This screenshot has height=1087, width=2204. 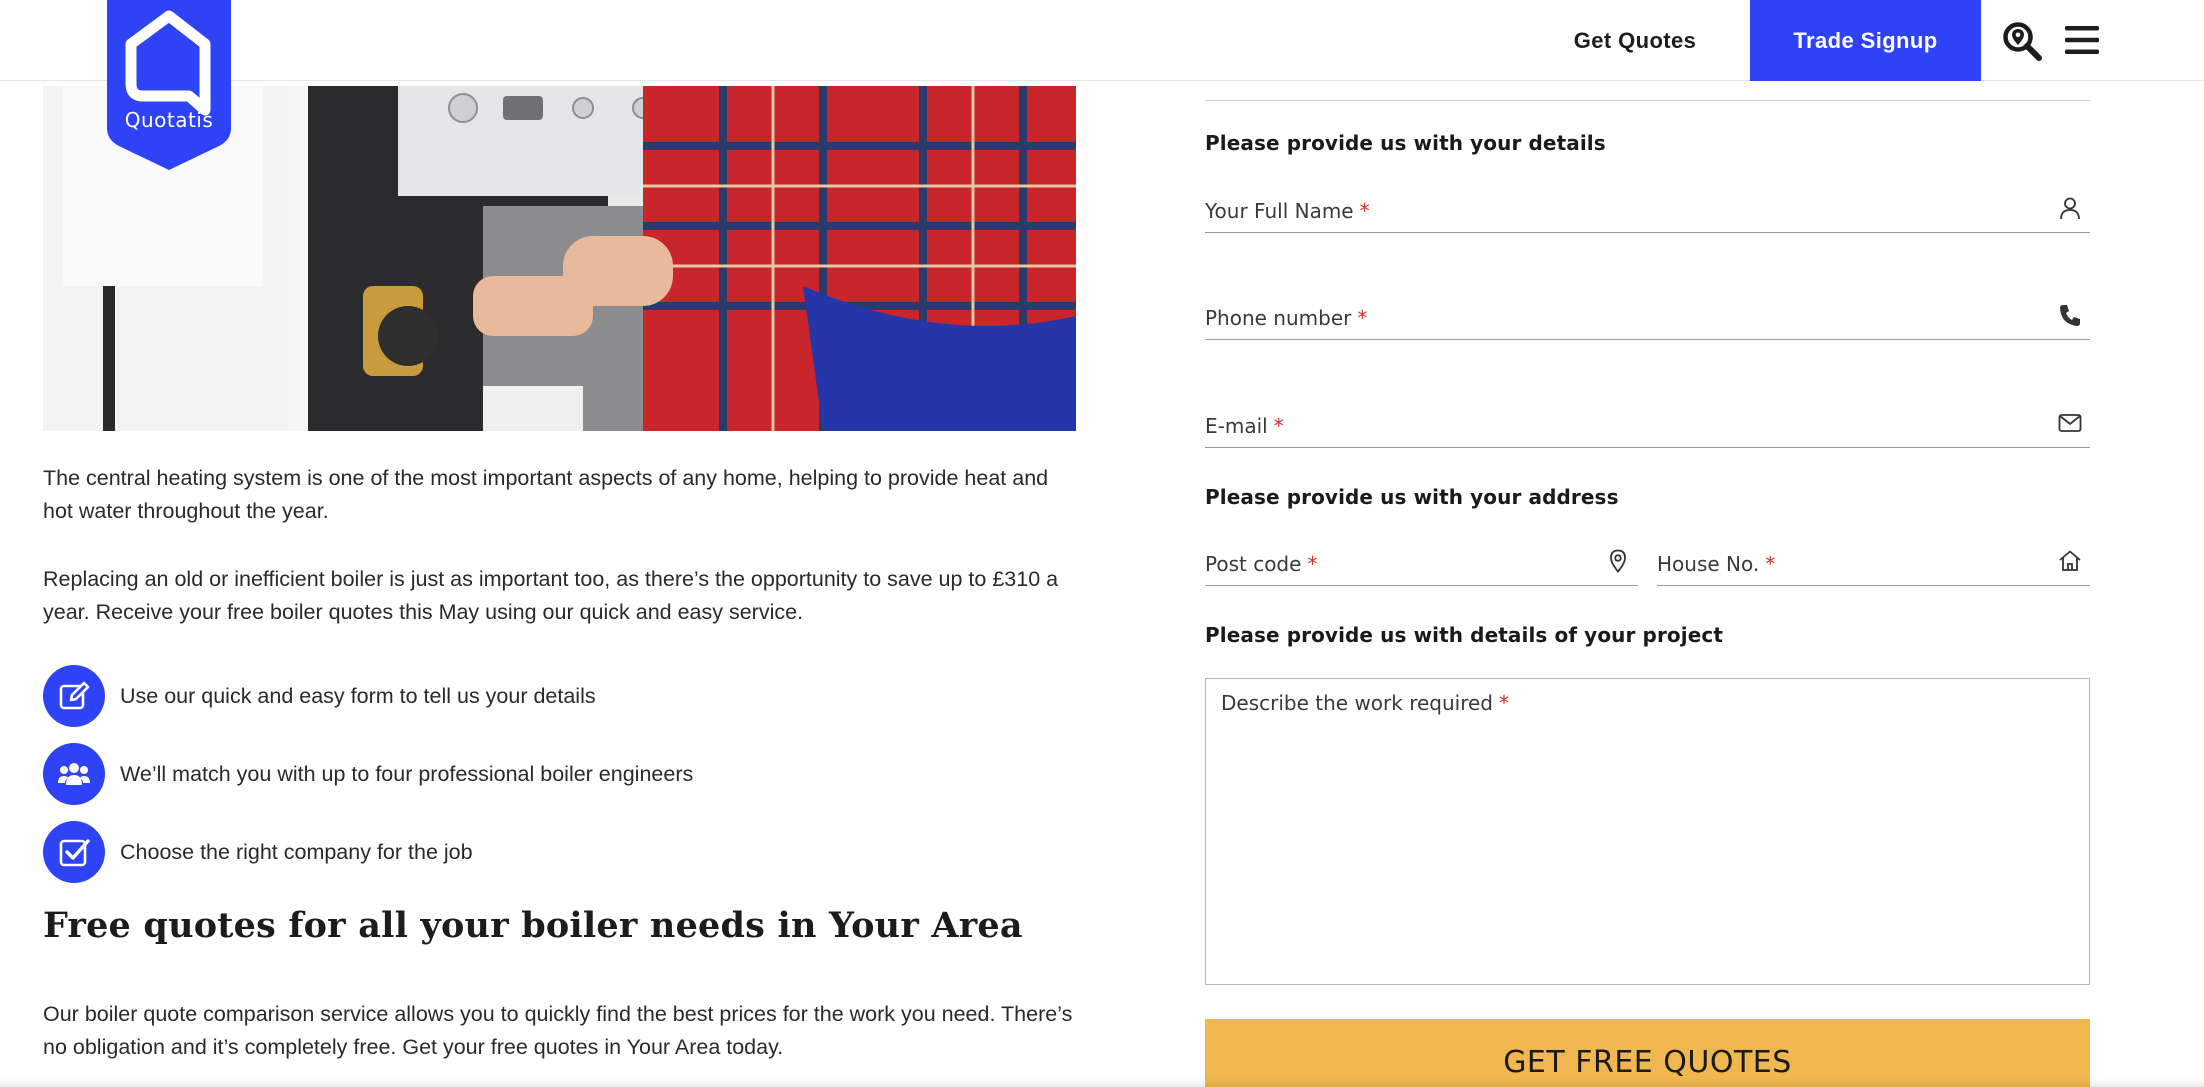 What do you see at coordinates (296, 852) in the screenshot?
I see `step-label: Choose the right company for the job` at bounding box center [296, 852].